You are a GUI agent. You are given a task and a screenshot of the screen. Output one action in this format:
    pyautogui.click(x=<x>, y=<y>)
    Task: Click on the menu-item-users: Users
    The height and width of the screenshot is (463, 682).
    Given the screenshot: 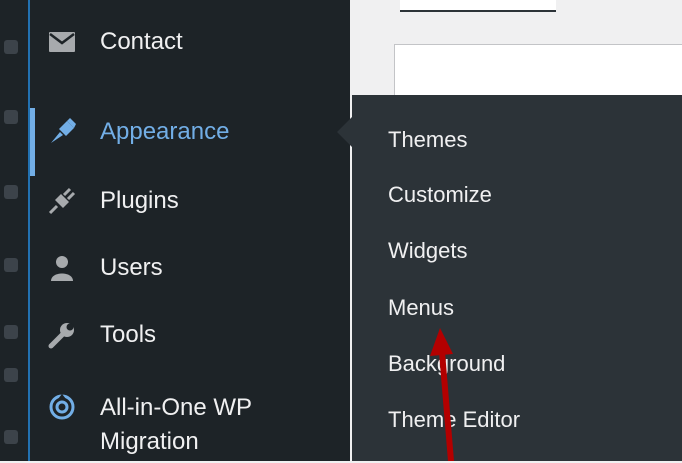 What is the action you would take?
    pyautogui.click(x=190, y=268)
    